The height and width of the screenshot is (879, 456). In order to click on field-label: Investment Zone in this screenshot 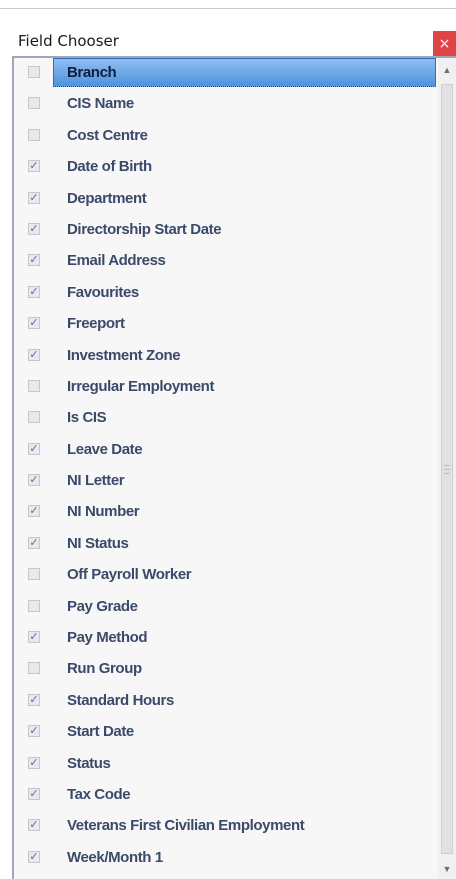, I will do `click(124, 355)`.